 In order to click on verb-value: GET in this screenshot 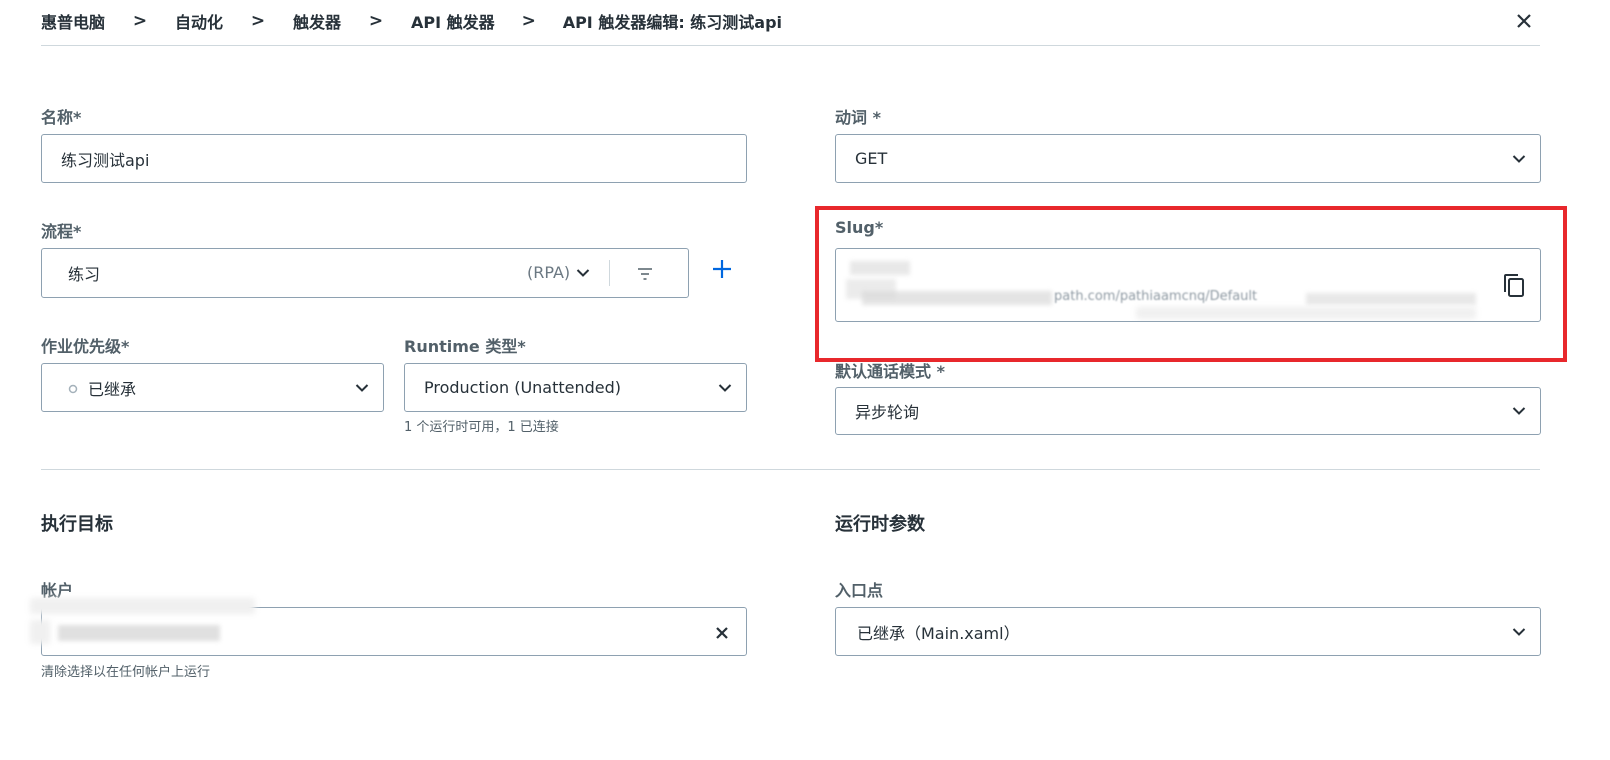, I will do `click(871, 158)`.